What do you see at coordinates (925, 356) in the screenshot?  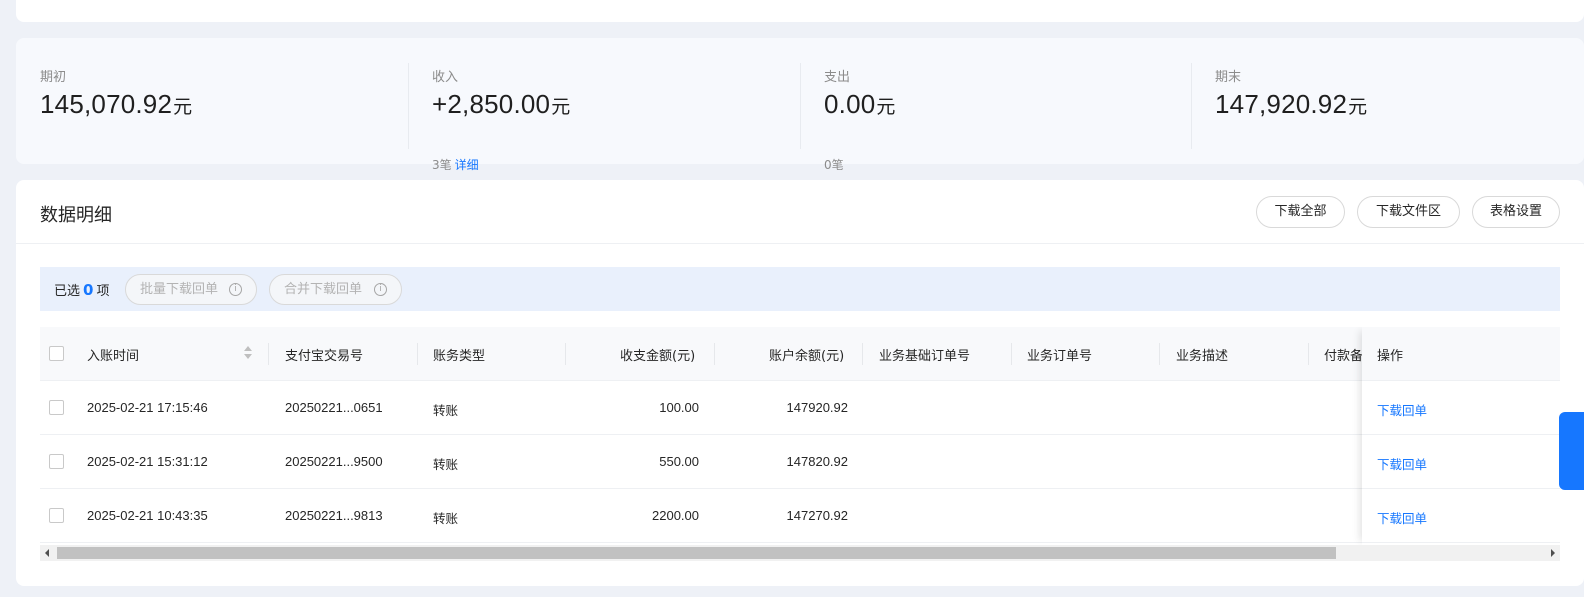 I see `column-base-order: 业务基础订单号` at bounding box center [925, 356].